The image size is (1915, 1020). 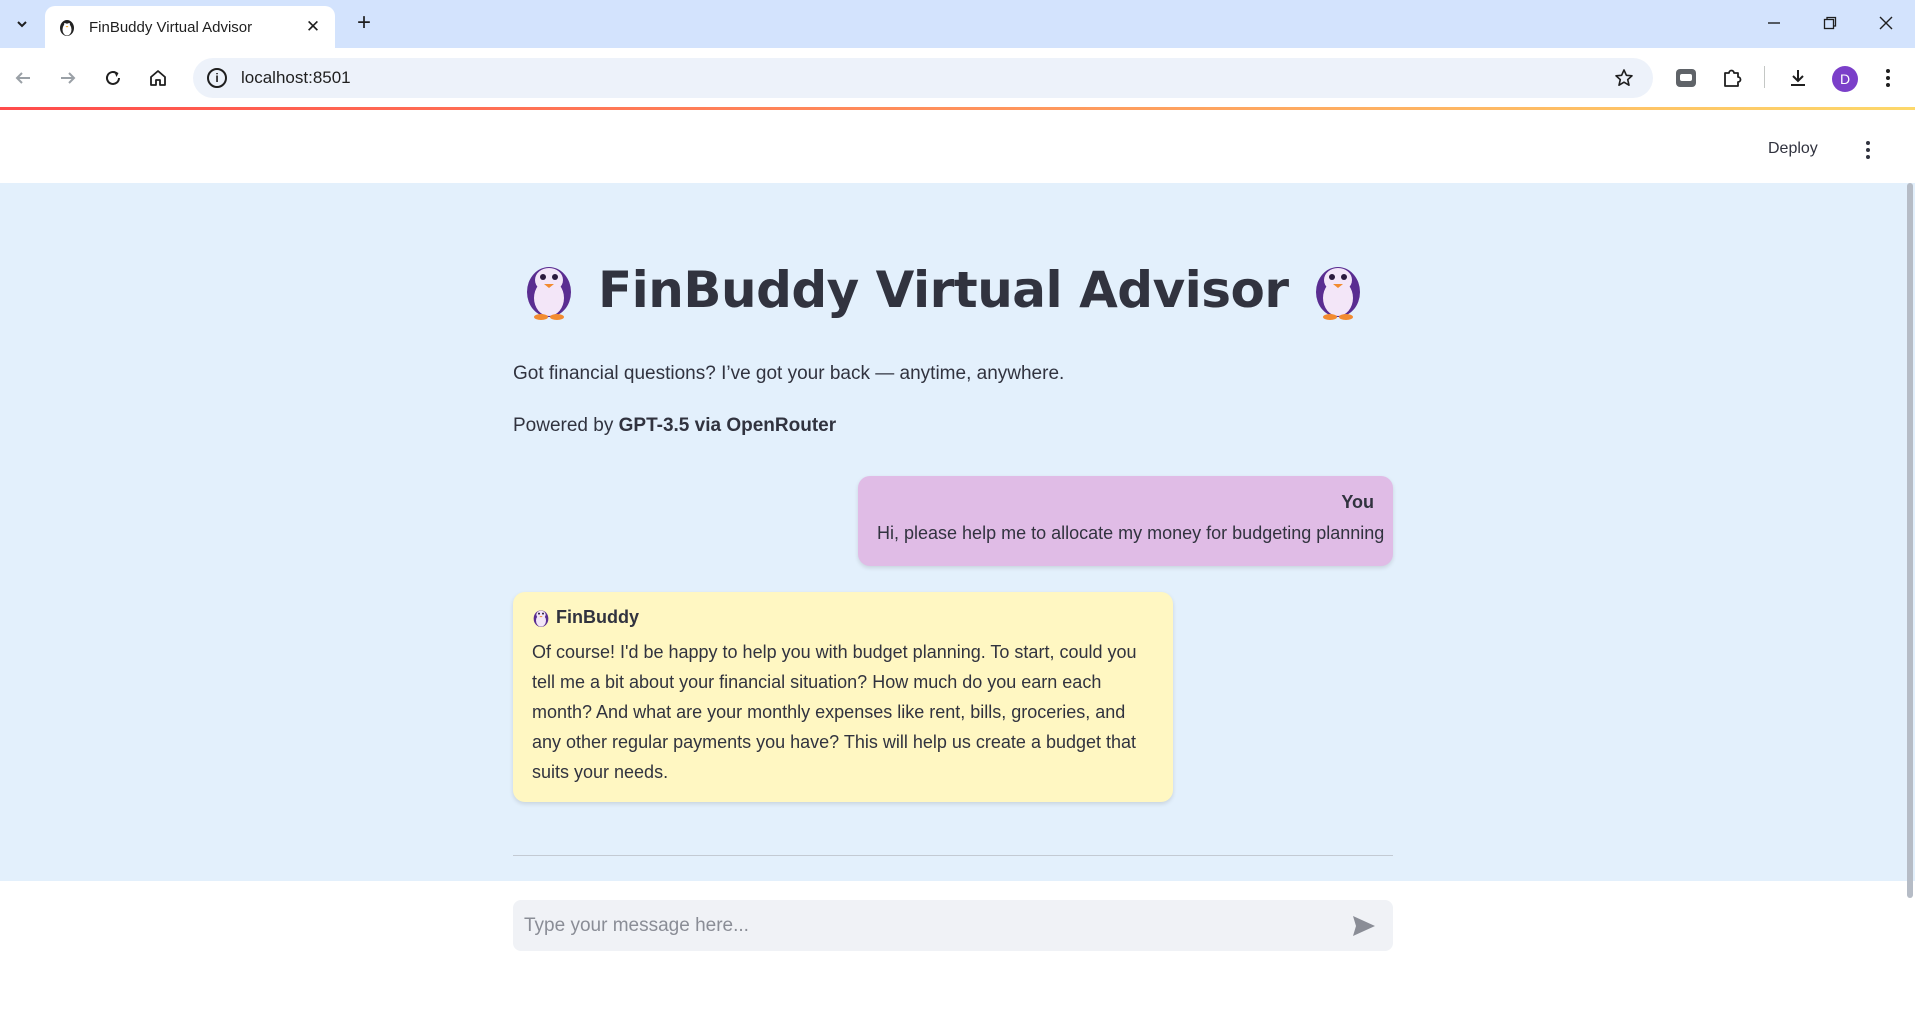 I want to click on powered-by-prefix: Powered by, so click(x=566, y=425).